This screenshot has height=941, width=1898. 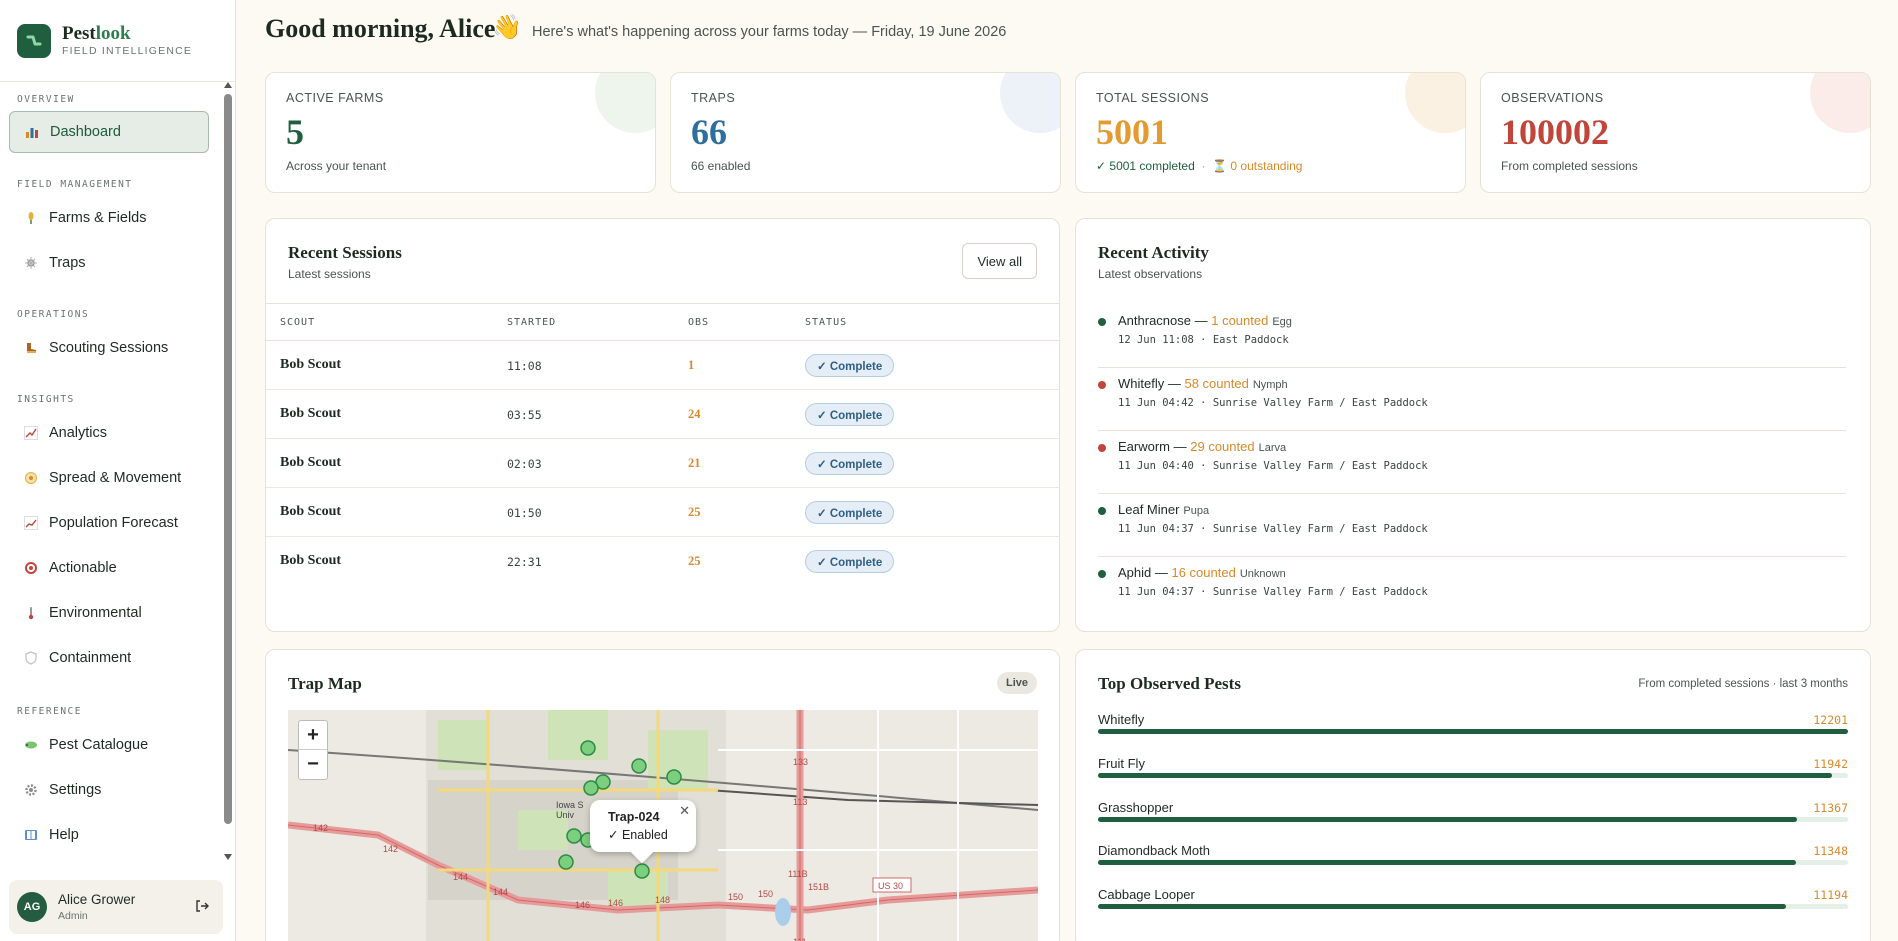 What do you see at coordinates (109, 348) in the screenshot?
I see `sidebar-item-scouting-sessions: Scouting Sessions` at bounding box center [109, 348].